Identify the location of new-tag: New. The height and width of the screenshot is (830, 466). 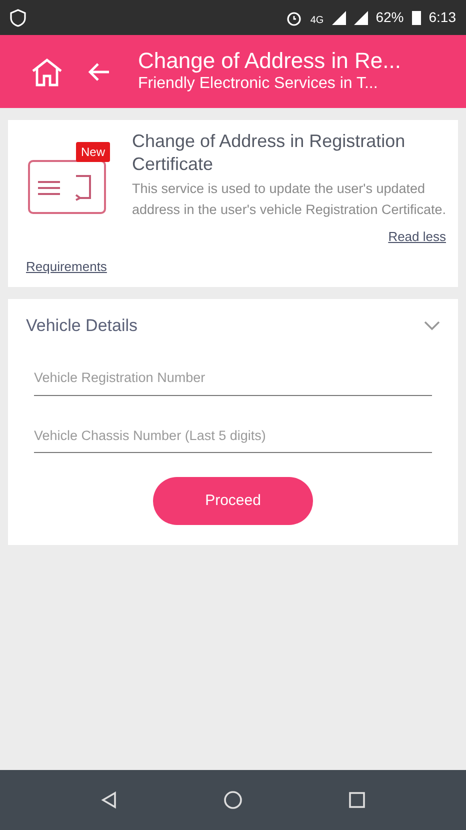
(93, 152).